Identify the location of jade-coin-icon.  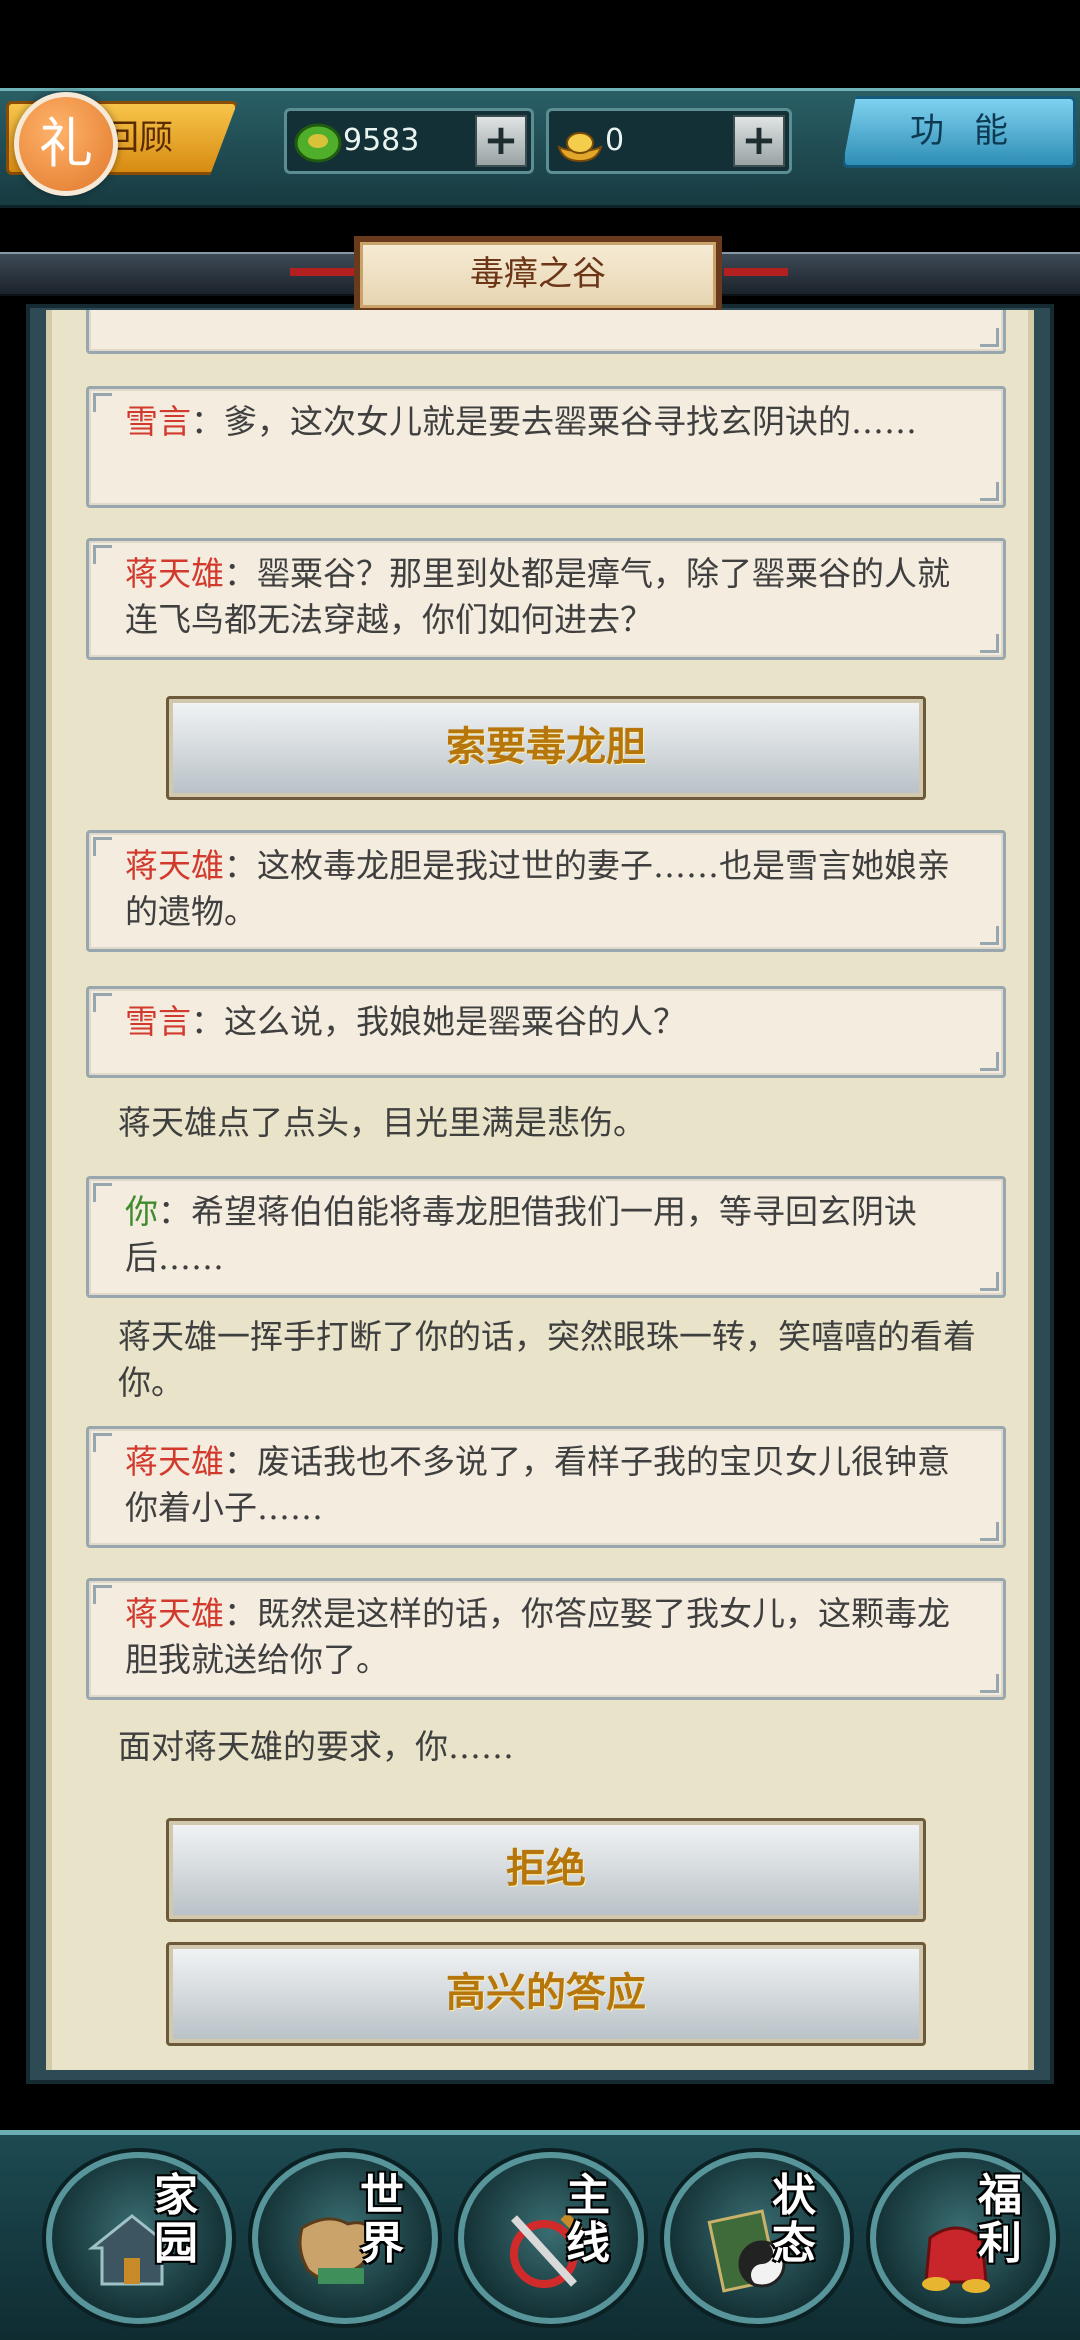
(318, 143).